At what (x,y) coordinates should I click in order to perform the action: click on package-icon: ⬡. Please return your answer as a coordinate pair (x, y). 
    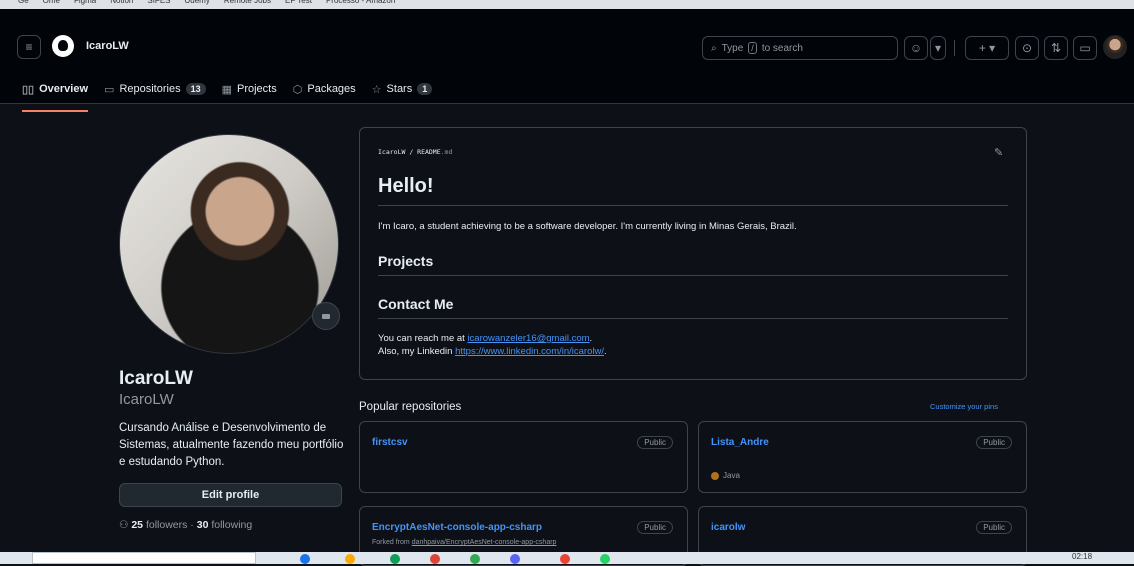
    Looking at the image, I should click on (297, 89).